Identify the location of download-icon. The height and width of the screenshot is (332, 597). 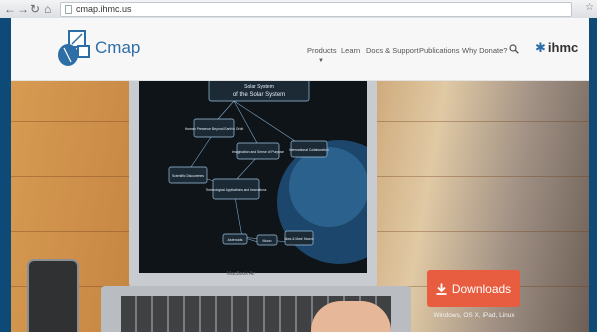
(441, 289).